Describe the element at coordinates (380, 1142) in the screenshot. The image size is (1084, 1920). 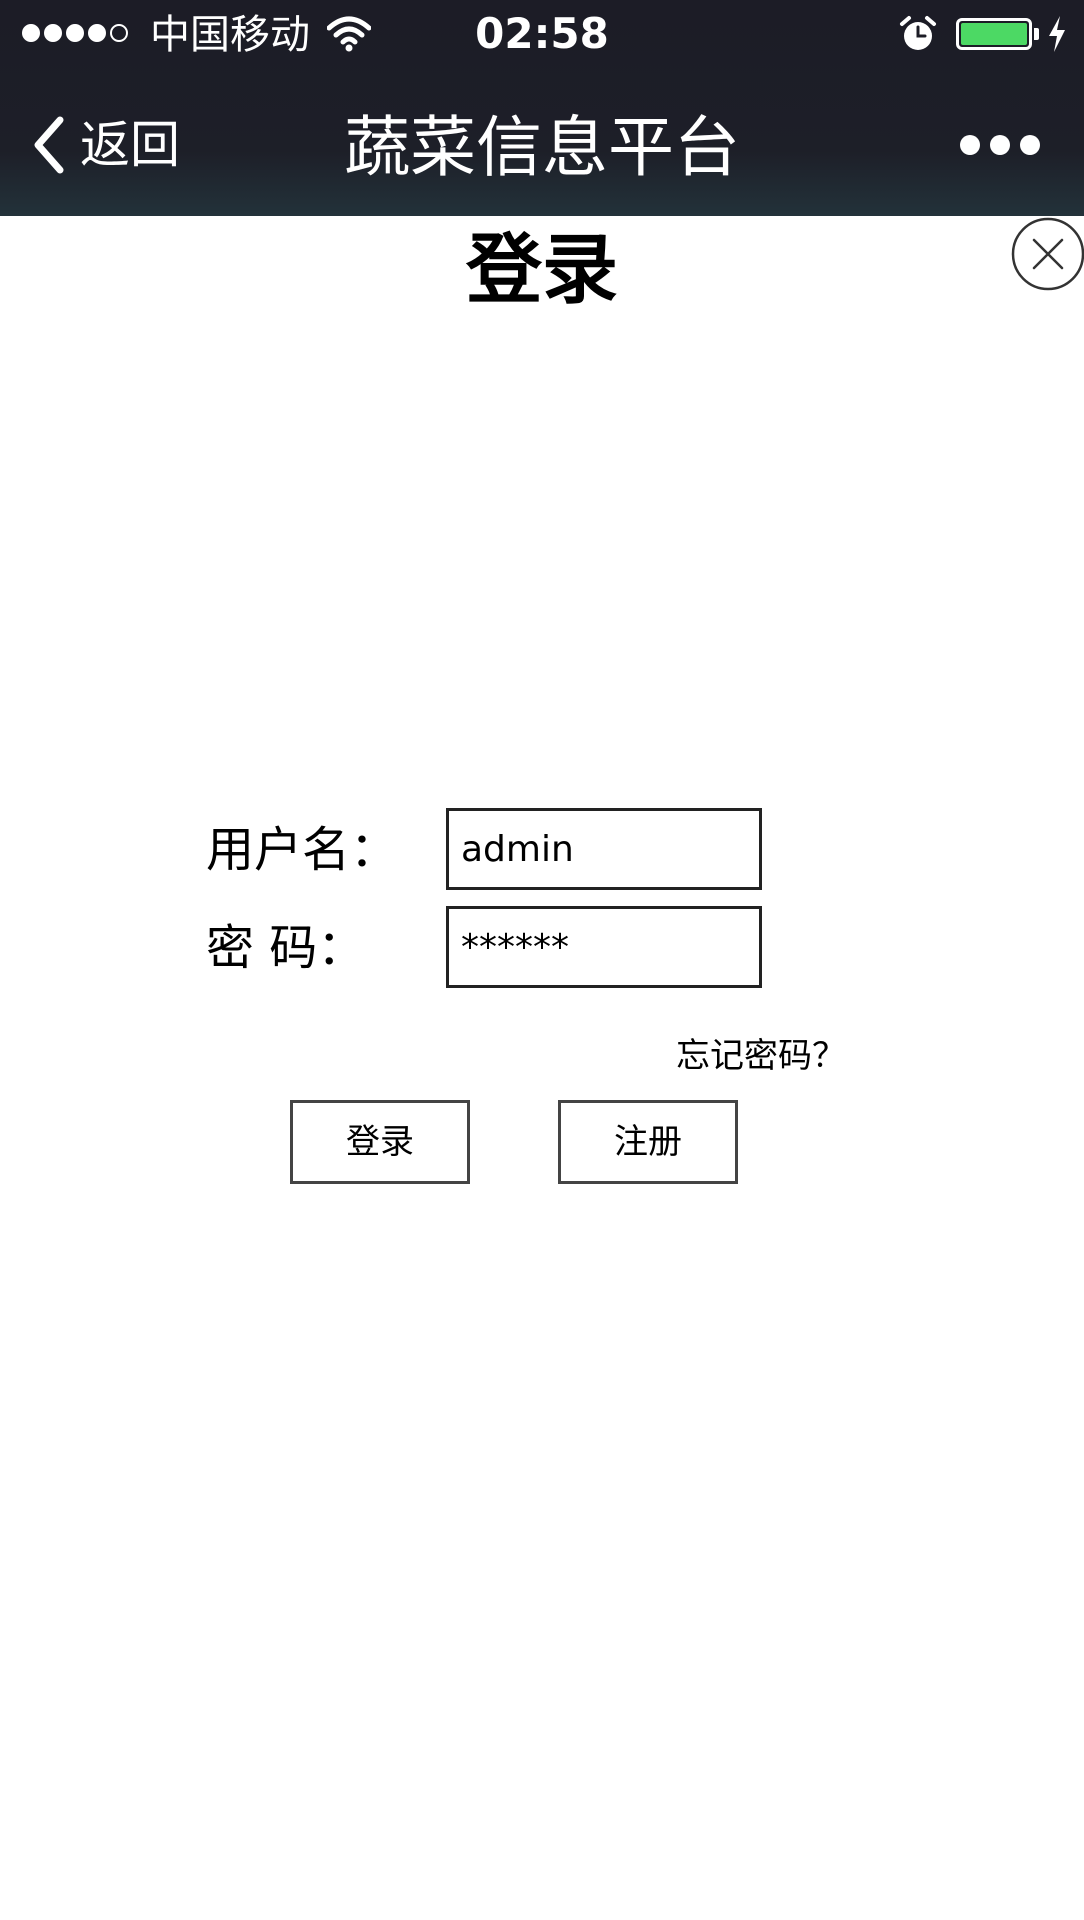
I see `login-button: 登录` at that location.